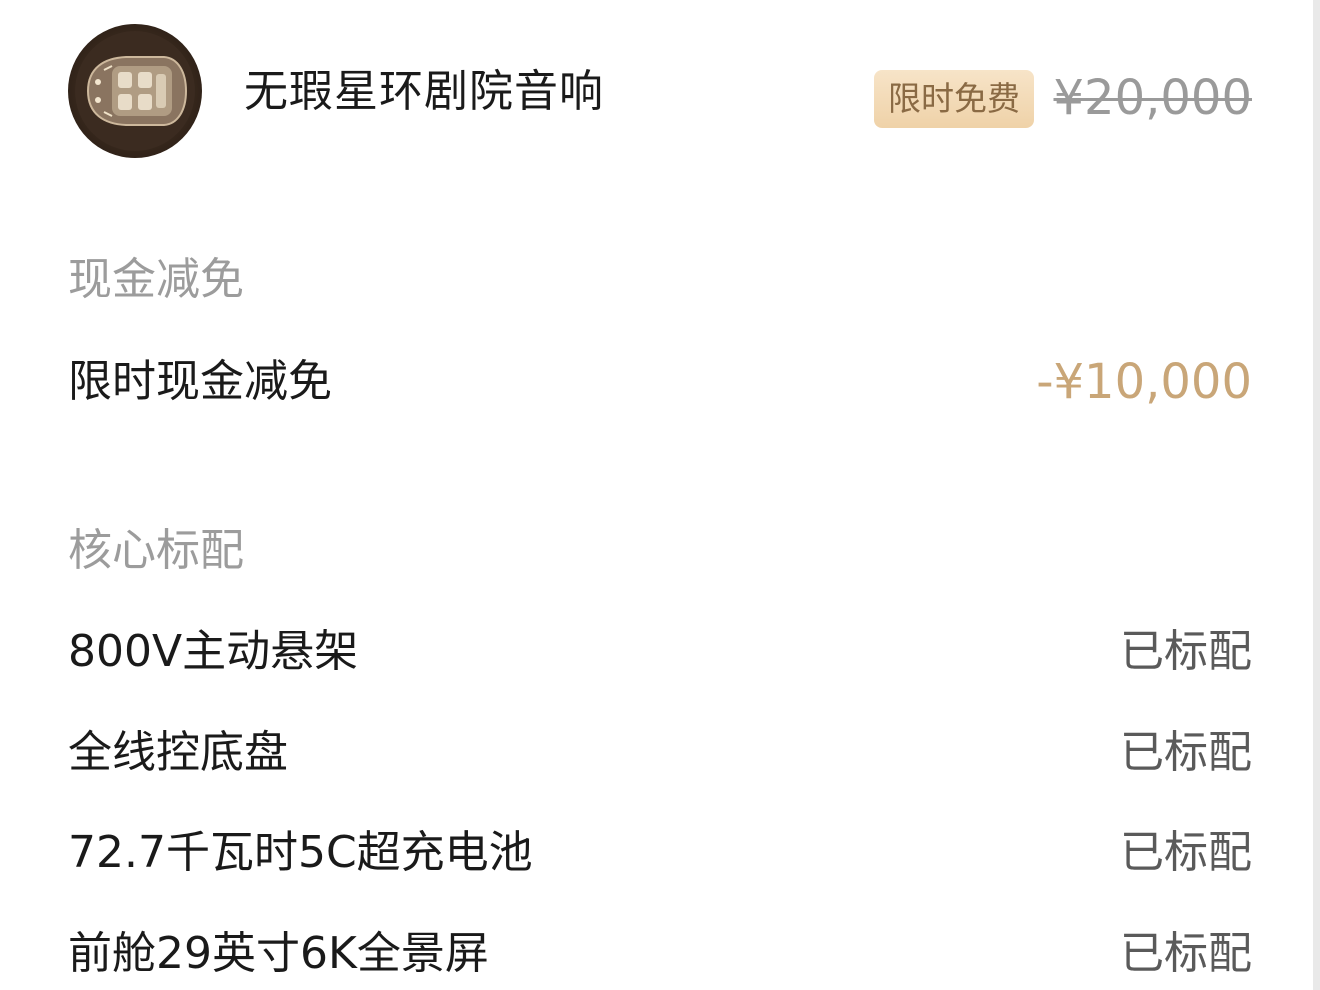  What do you see at coordinates (660, 91) in the screenshot?
I see `product-row: 无瑕星环剧院音响 限时免费 ¥20,000` at bounding box center [660, 91].